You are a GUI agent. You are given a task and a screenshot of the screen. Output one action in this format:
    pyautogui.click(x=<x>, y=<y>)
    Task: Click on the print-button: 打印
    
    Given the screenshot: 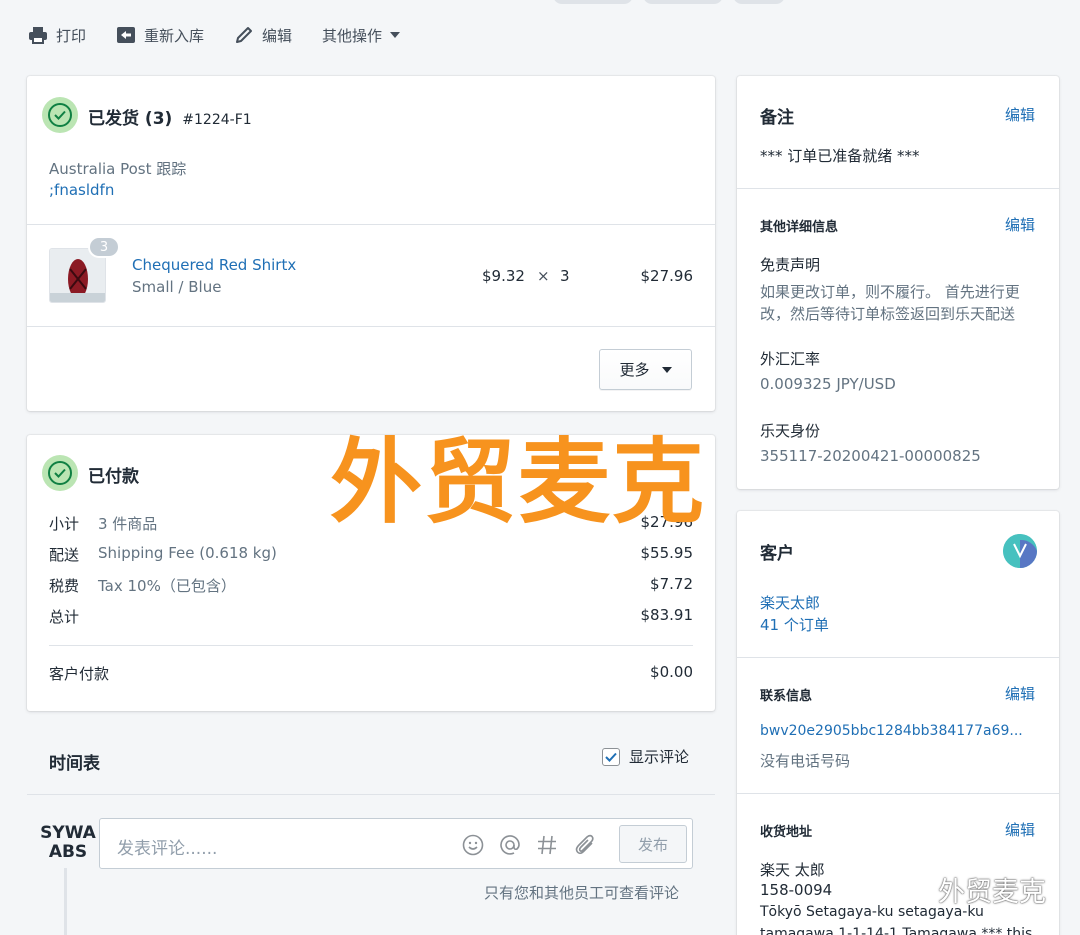 What is the action you would take?
    pyautogui.click(x=57, y=35)
    